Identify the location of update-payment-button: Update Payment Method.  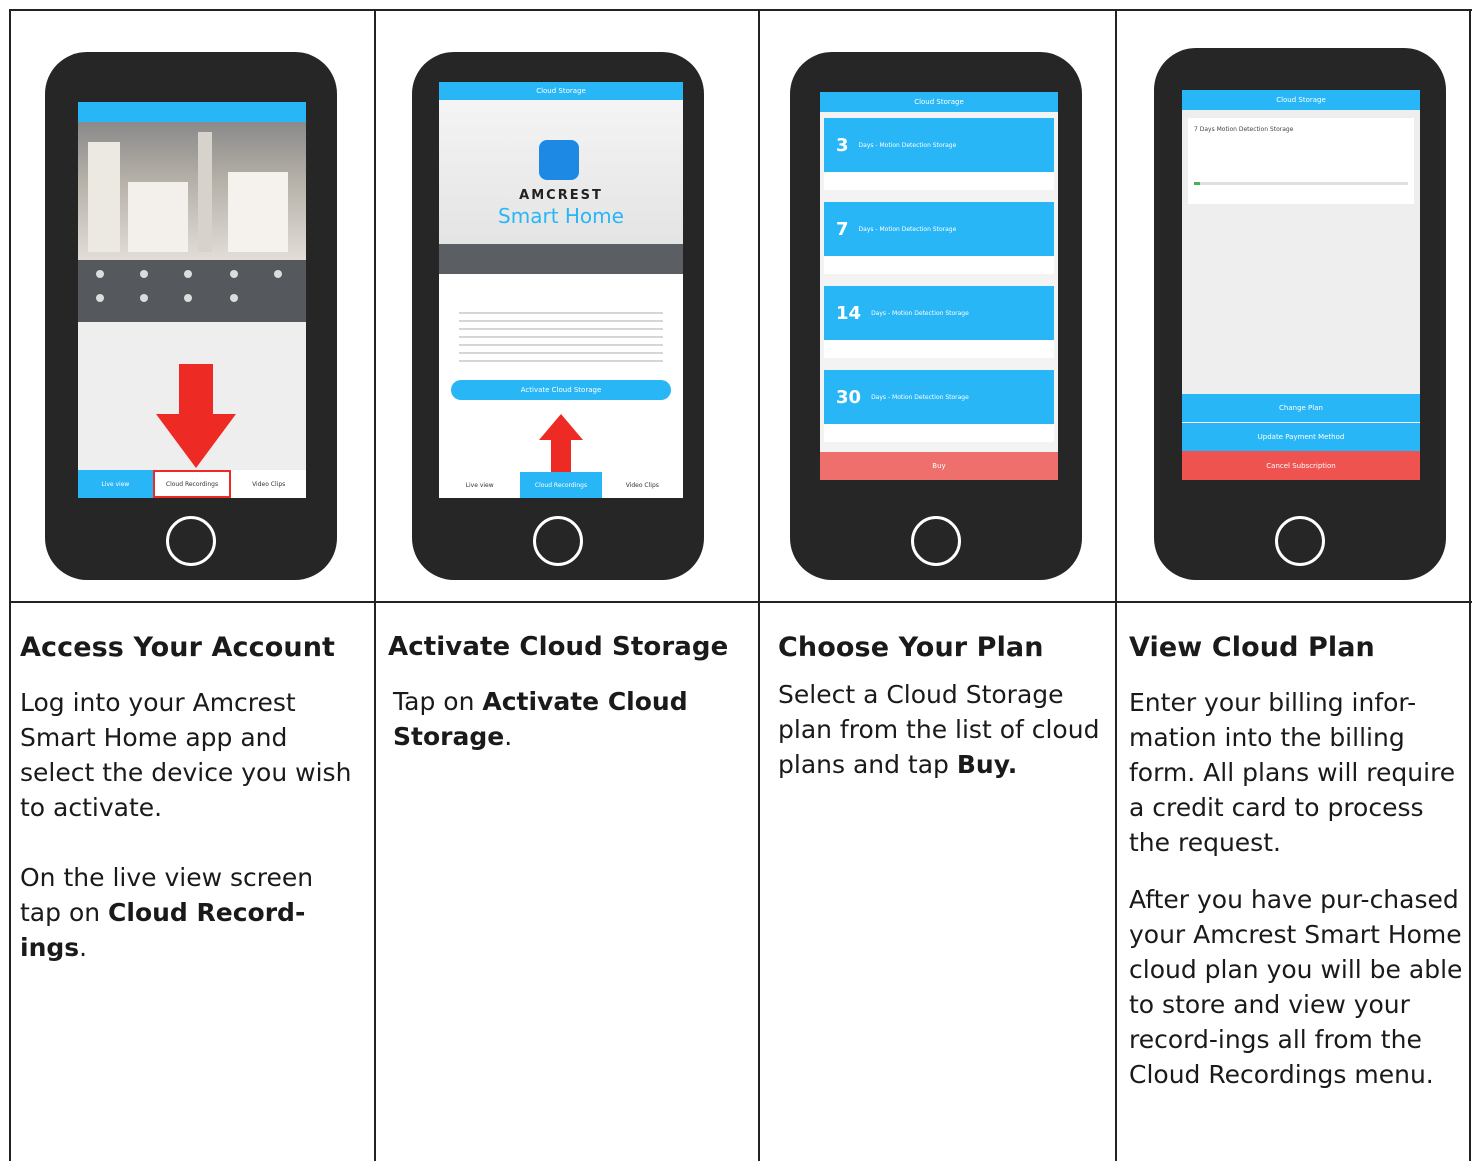
(1301, 437).